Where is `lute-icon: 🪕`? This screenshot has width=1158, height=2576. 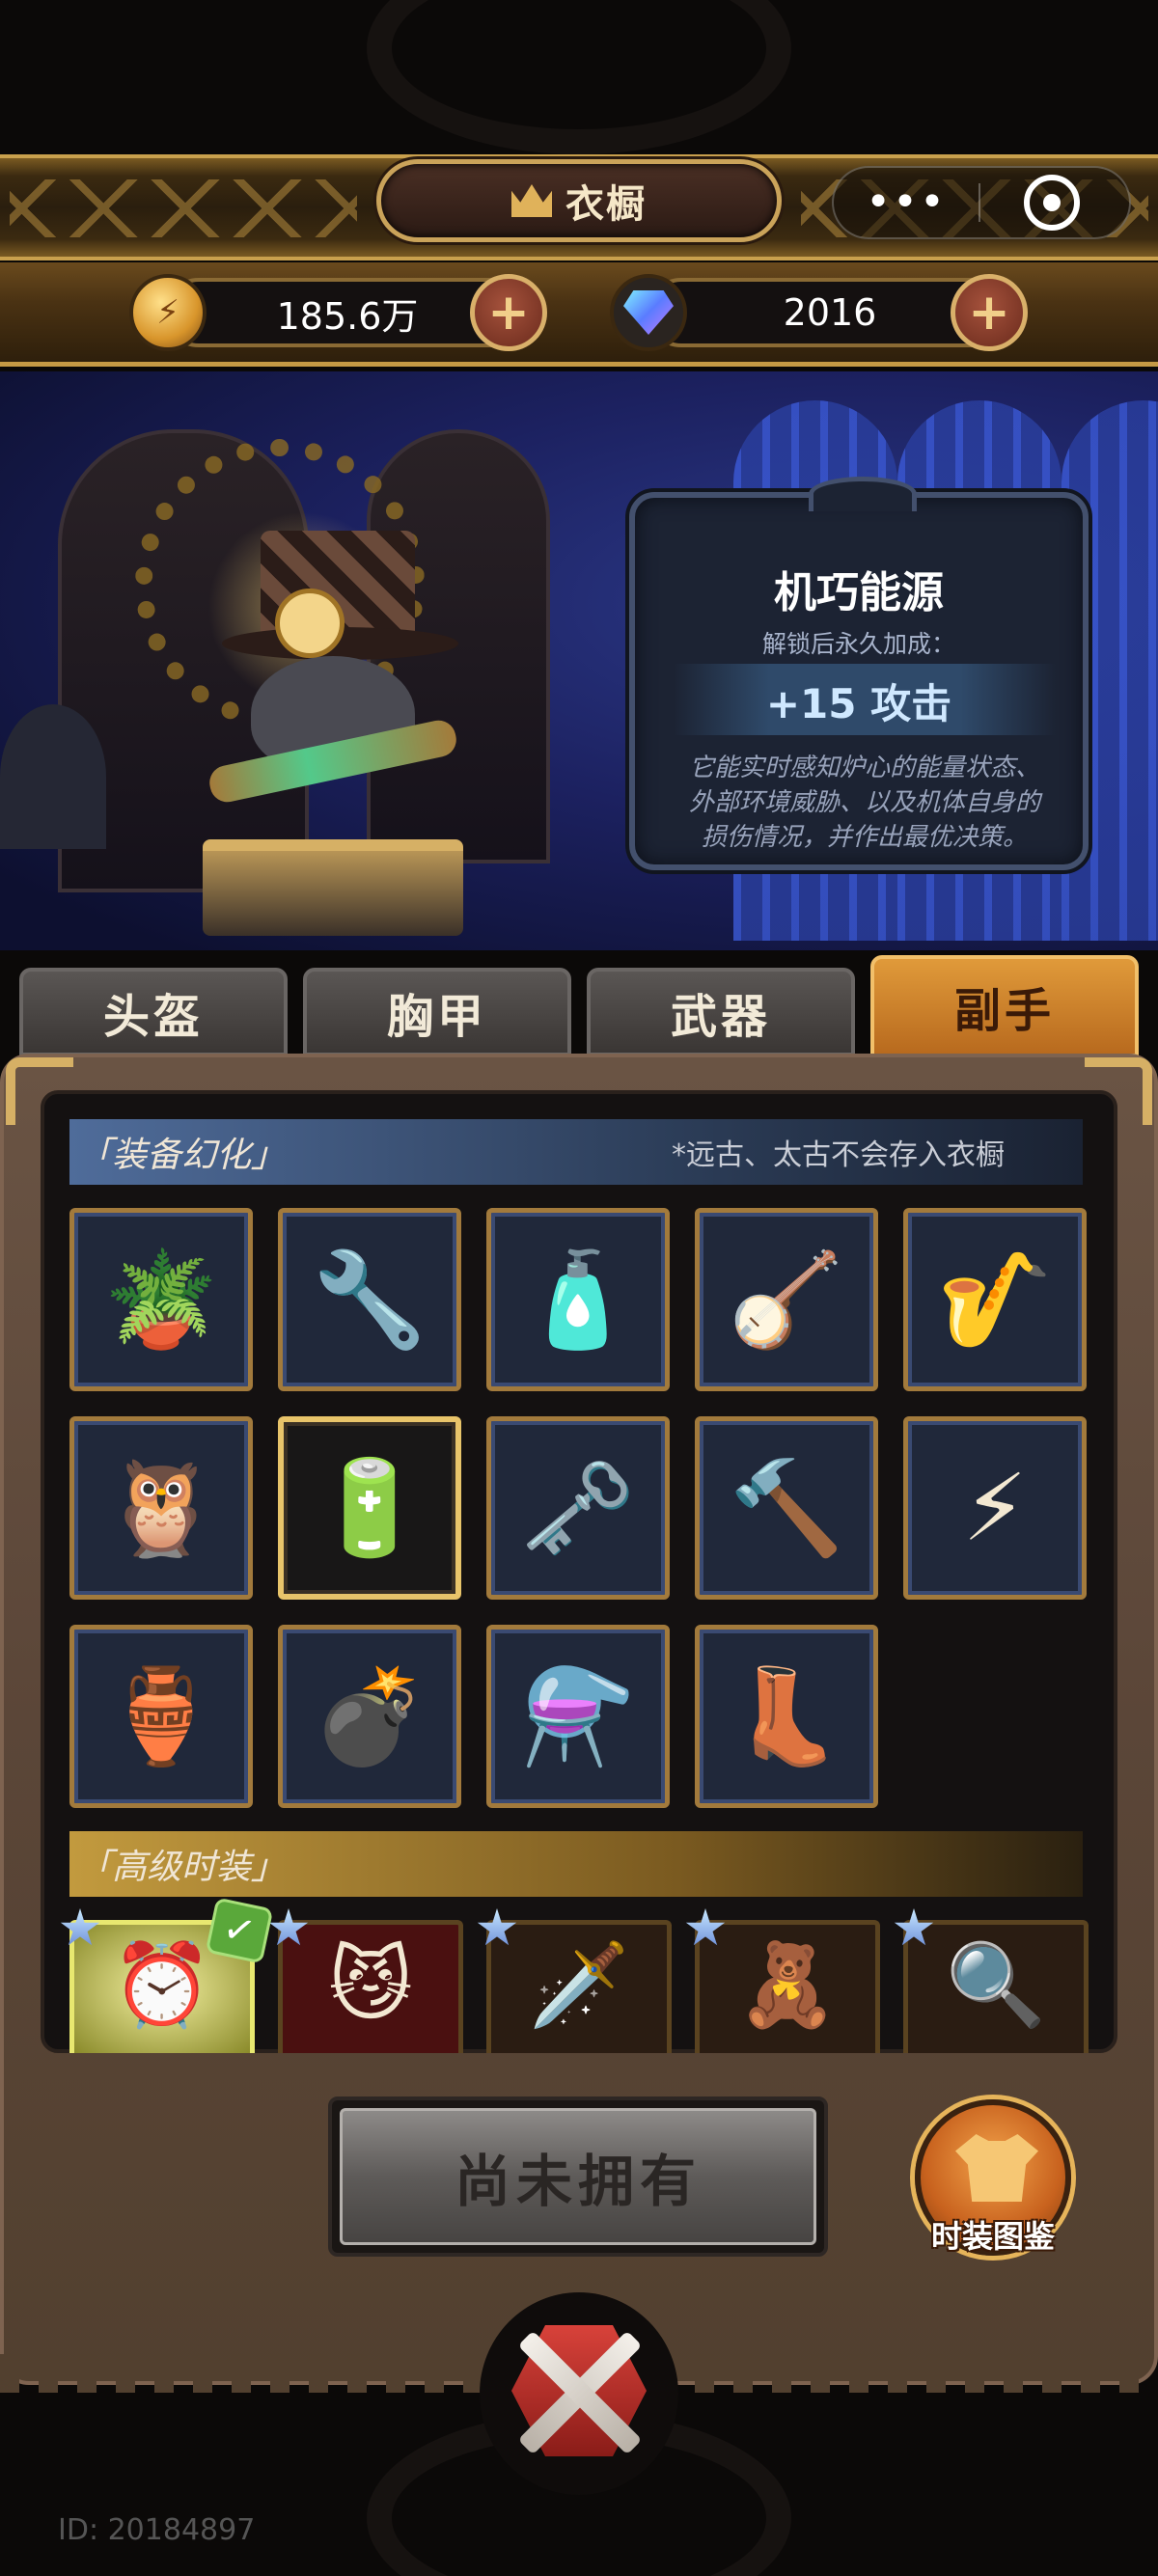 lute-icon: 🪕 is located at coordinates (786, 1300).